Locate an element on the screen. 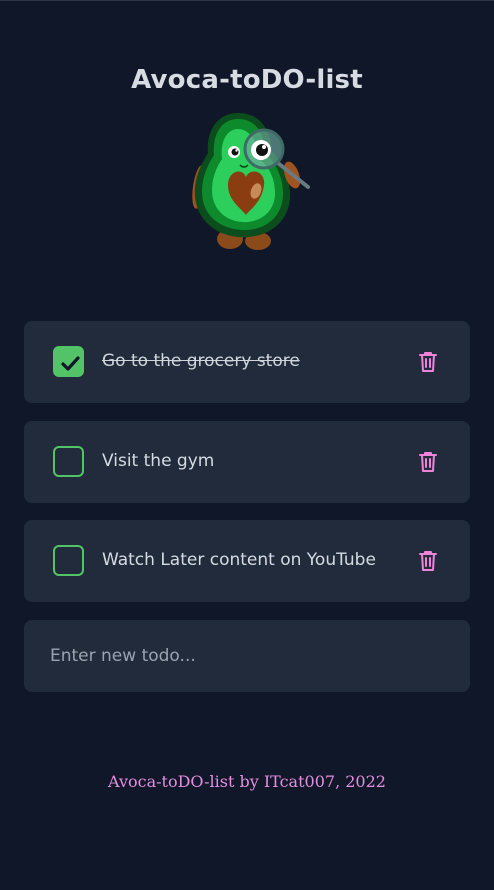 The image size is (494, 890). new-todo-input is located at coordinates (247, 656).